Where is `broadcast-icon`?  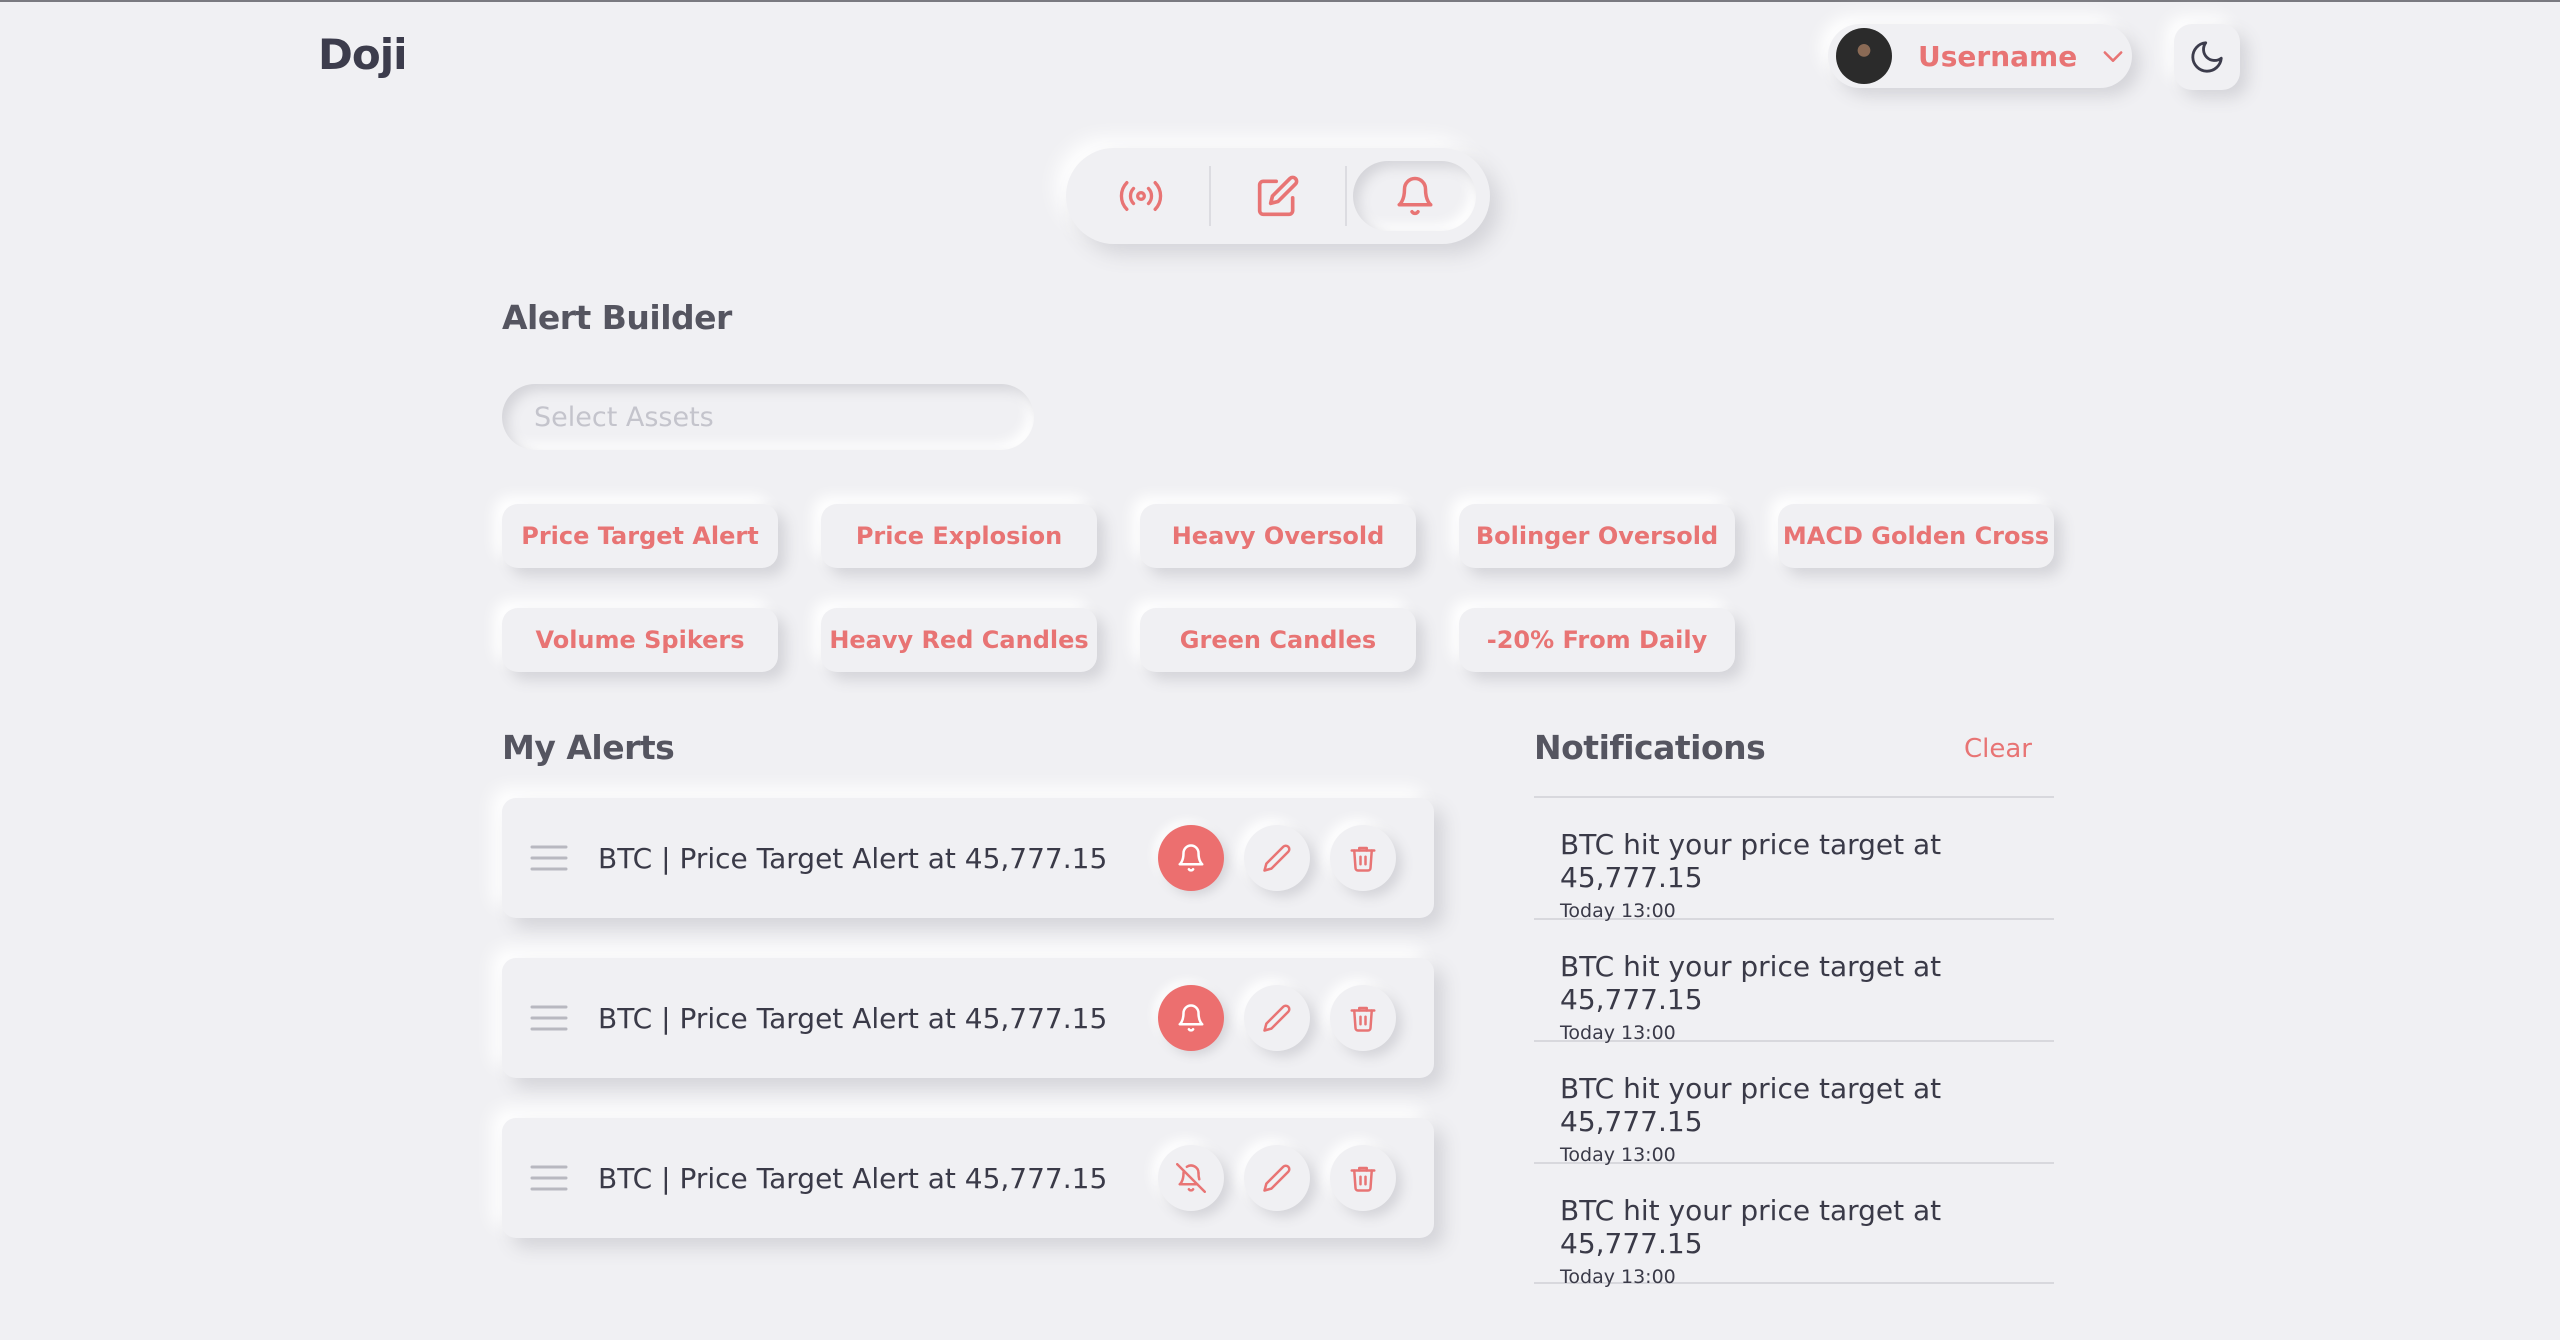 broadcast-icon is located at coordinates (1141, 196).